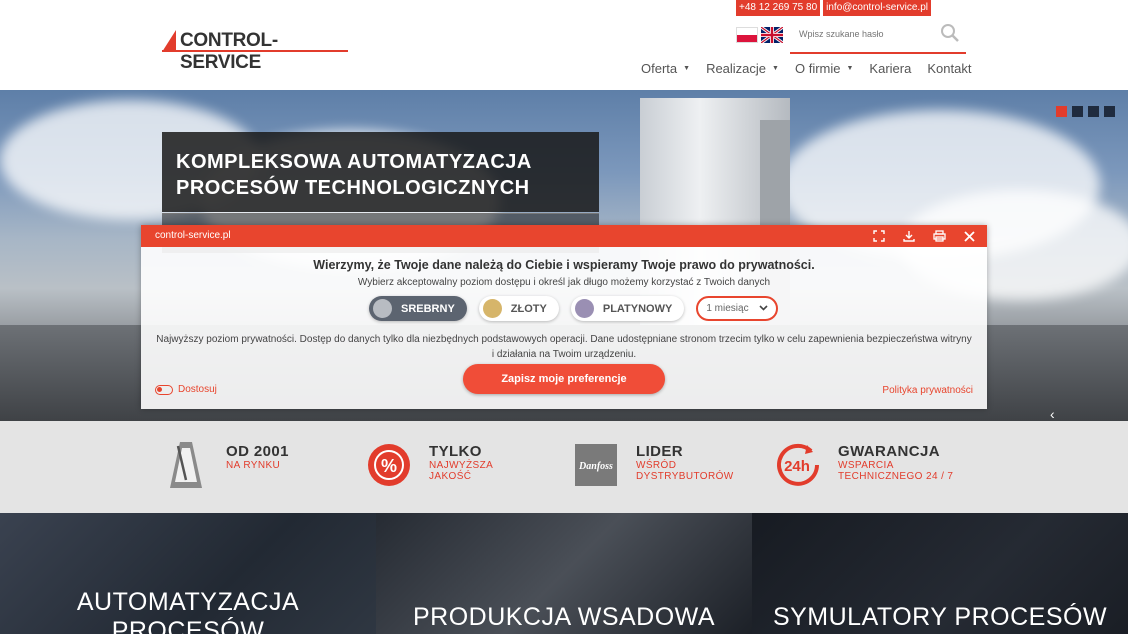 The width and height of the screenshot is (1128, 634). I want to click on search-input, so click(864, 34).